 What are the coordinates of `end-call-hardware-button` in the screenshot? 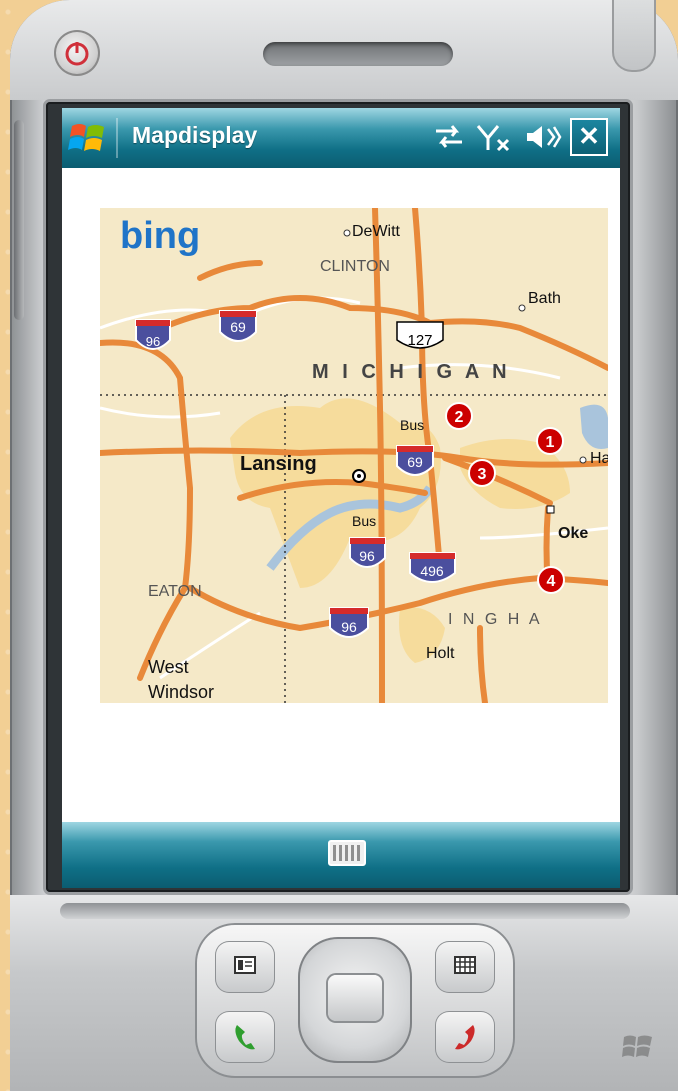 It's located at (465, 1037).